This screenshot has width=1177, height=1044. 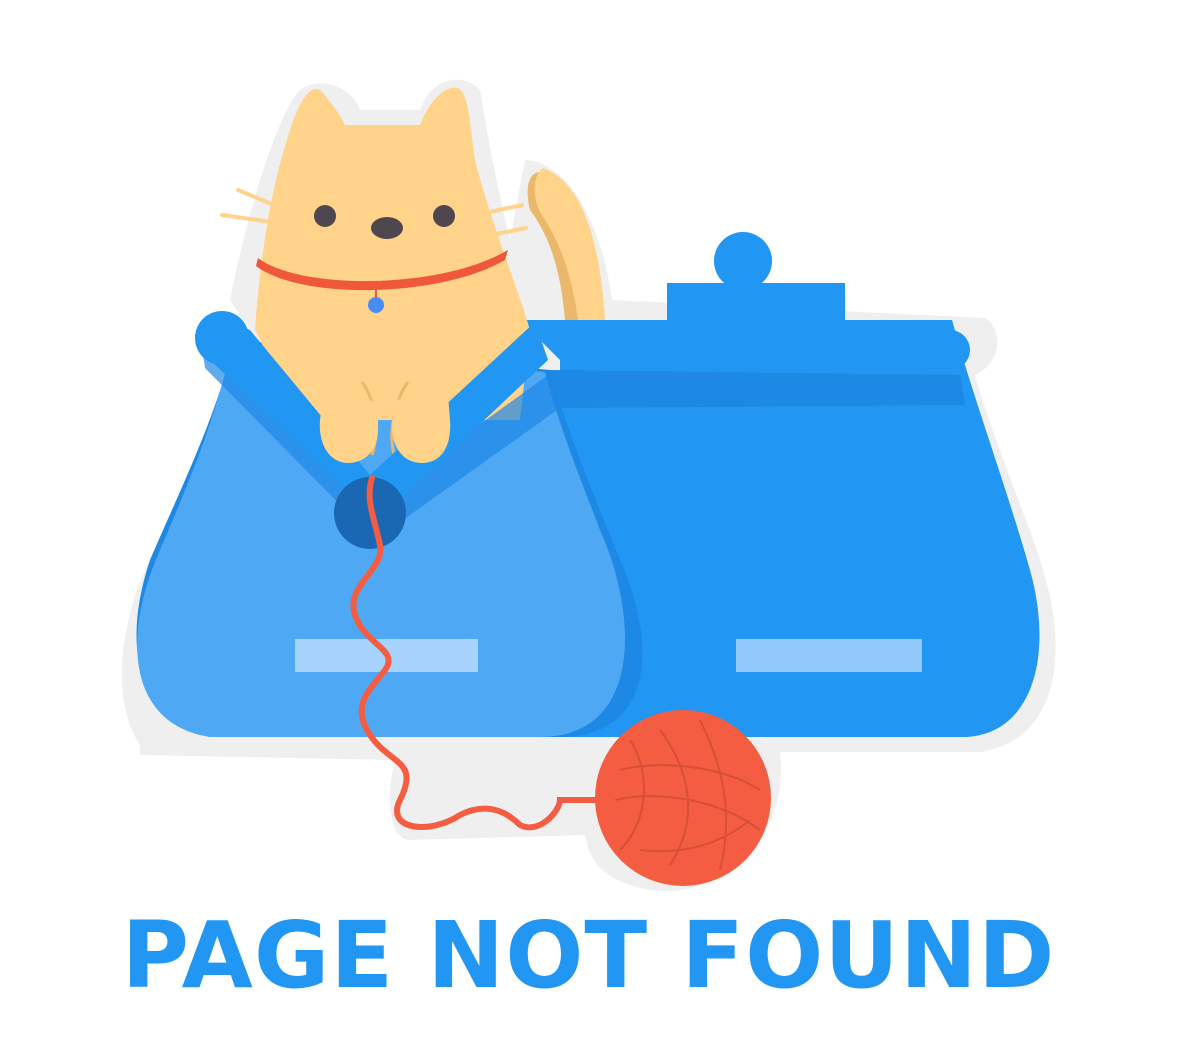 What do you see at coordinates (588, 955) in the screenshot?
I see `page-not-found-heading: PAGE NOT FOUND` at bounding box center [588, 955].